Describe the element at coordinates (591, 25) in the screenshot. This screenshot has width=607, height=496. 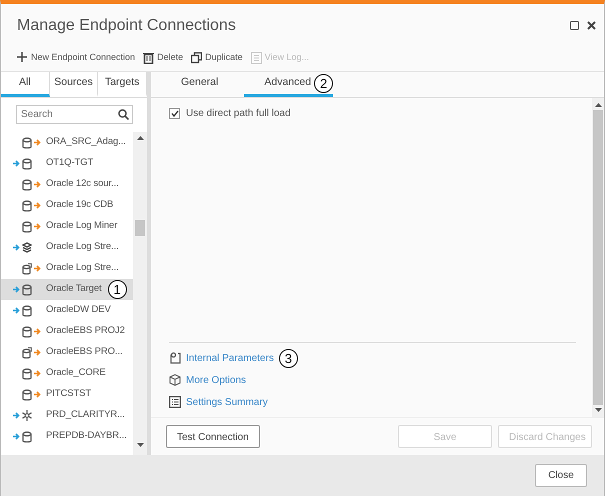
I see `close-icon` at that location.